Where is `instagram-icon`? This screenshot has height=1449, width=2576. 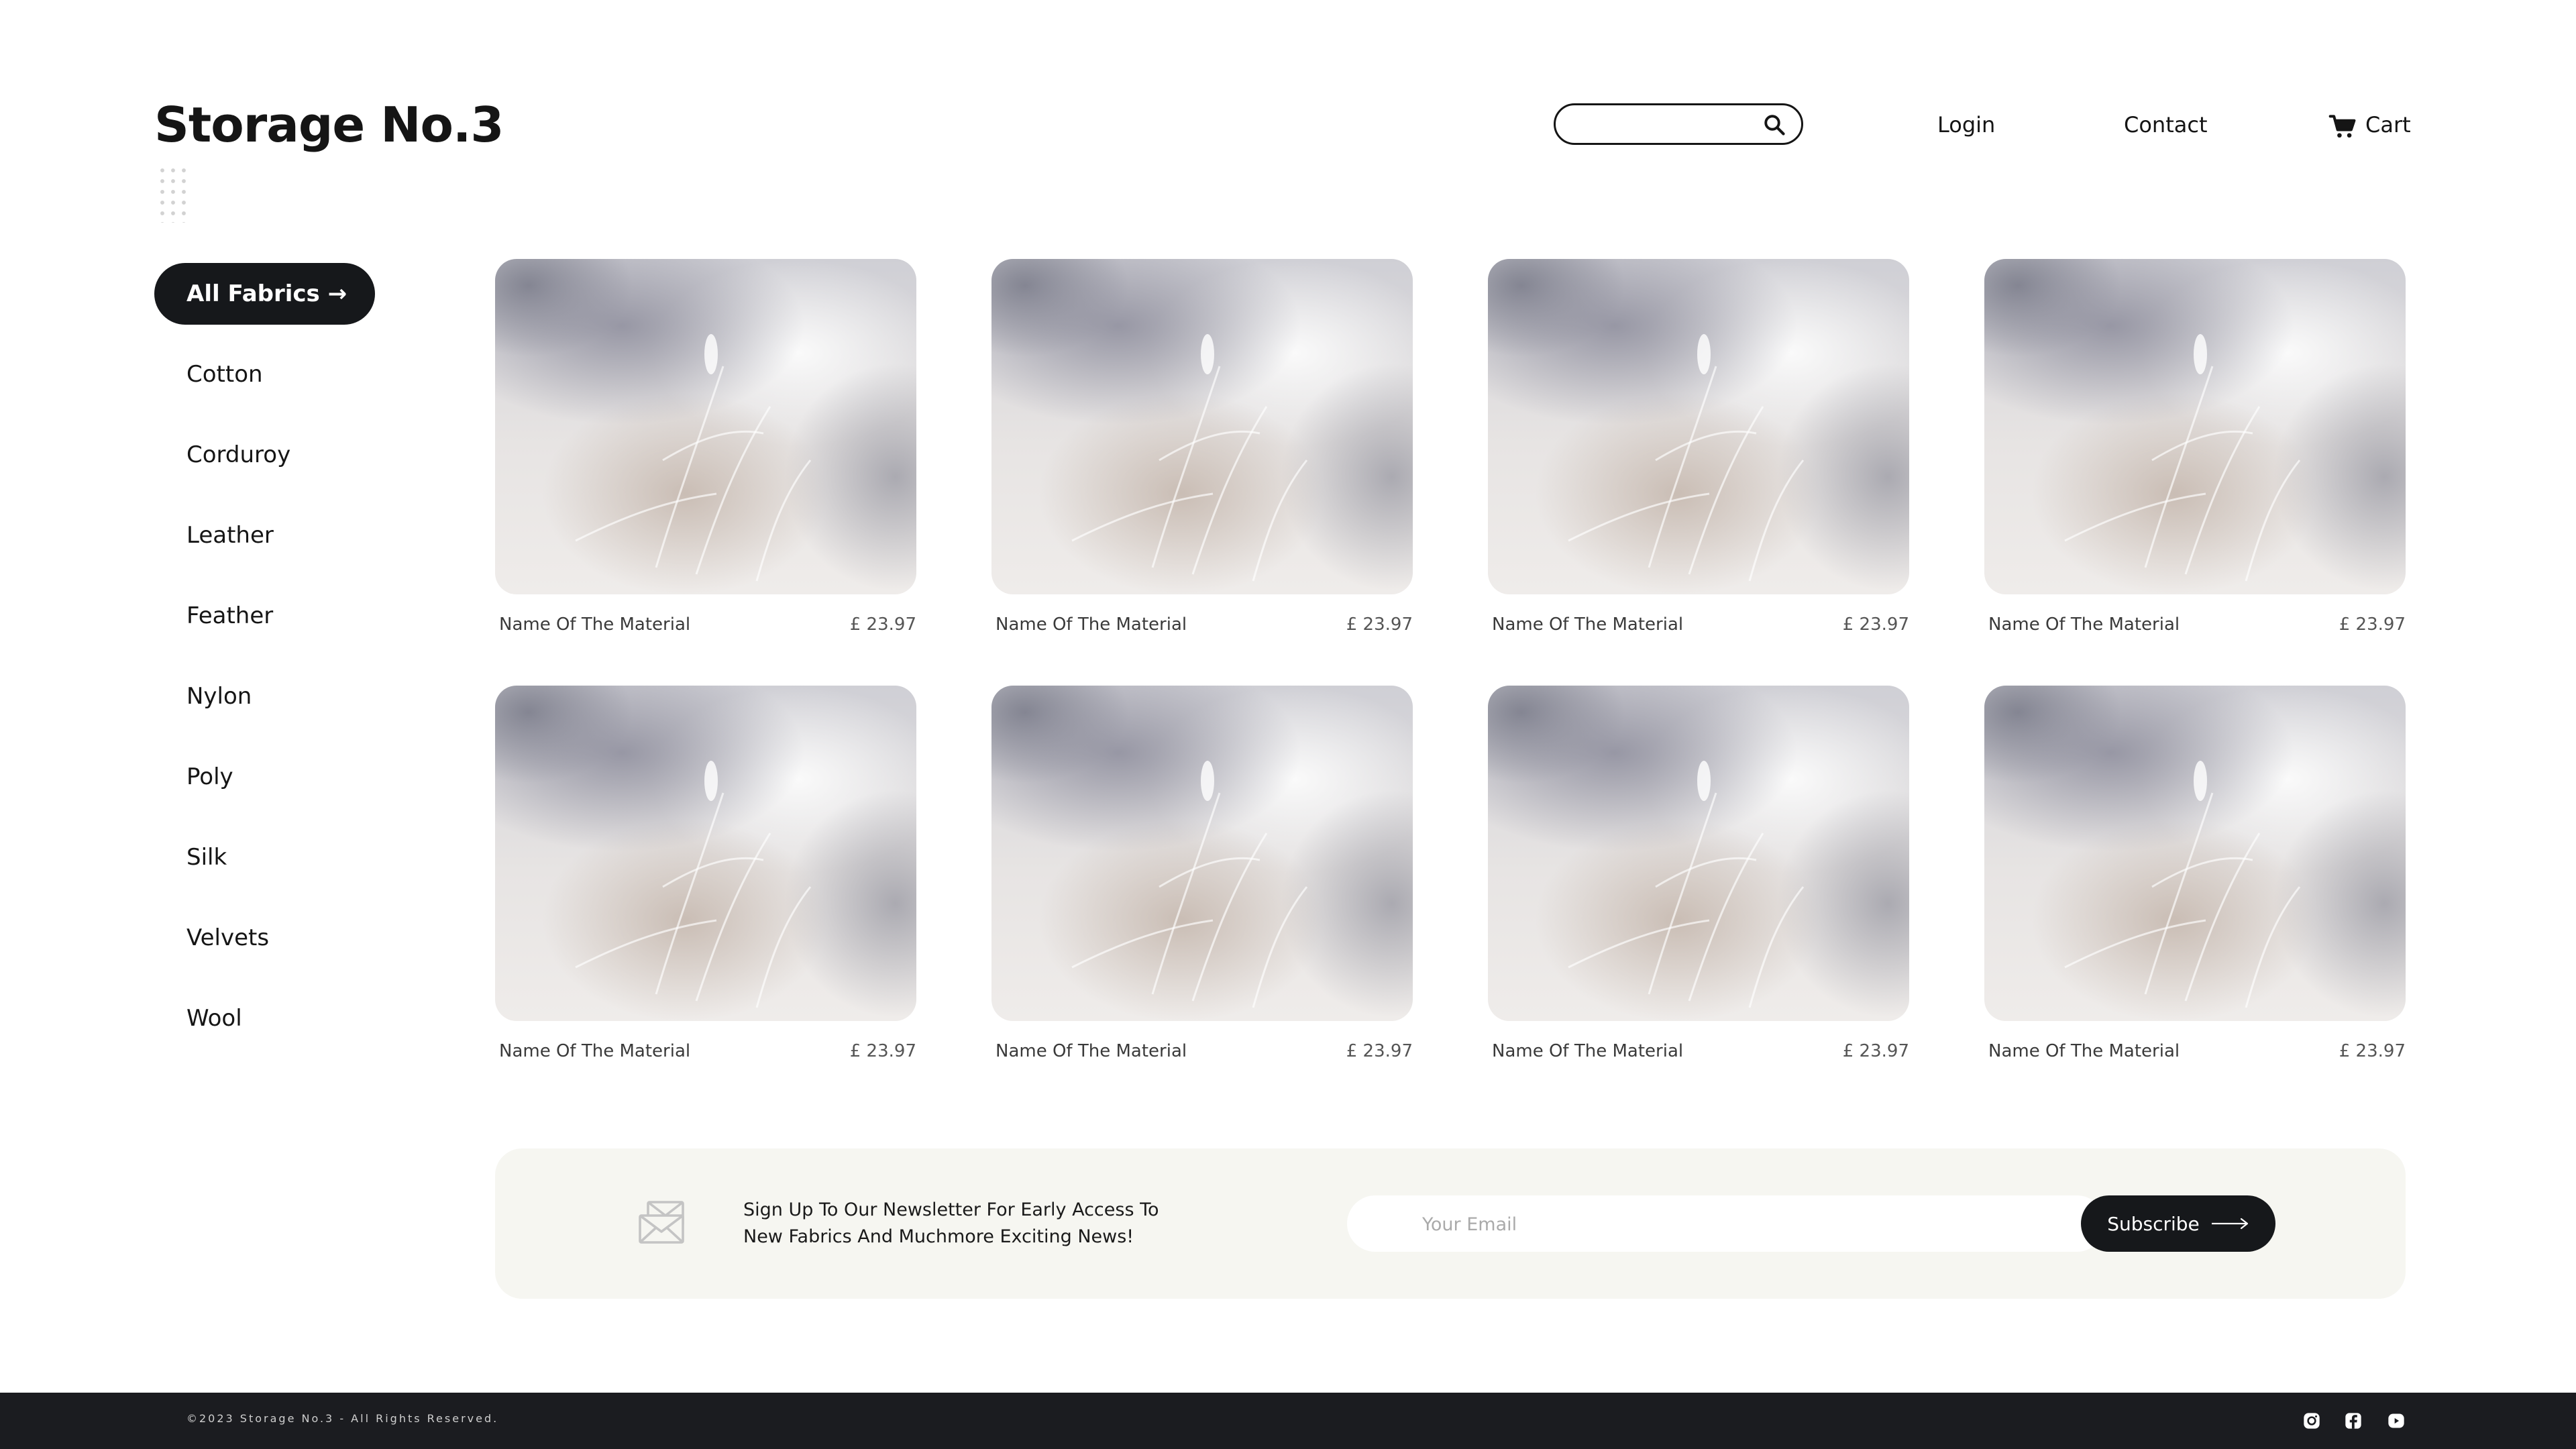
instagram-icon is located at coordinates (2311, 1420).